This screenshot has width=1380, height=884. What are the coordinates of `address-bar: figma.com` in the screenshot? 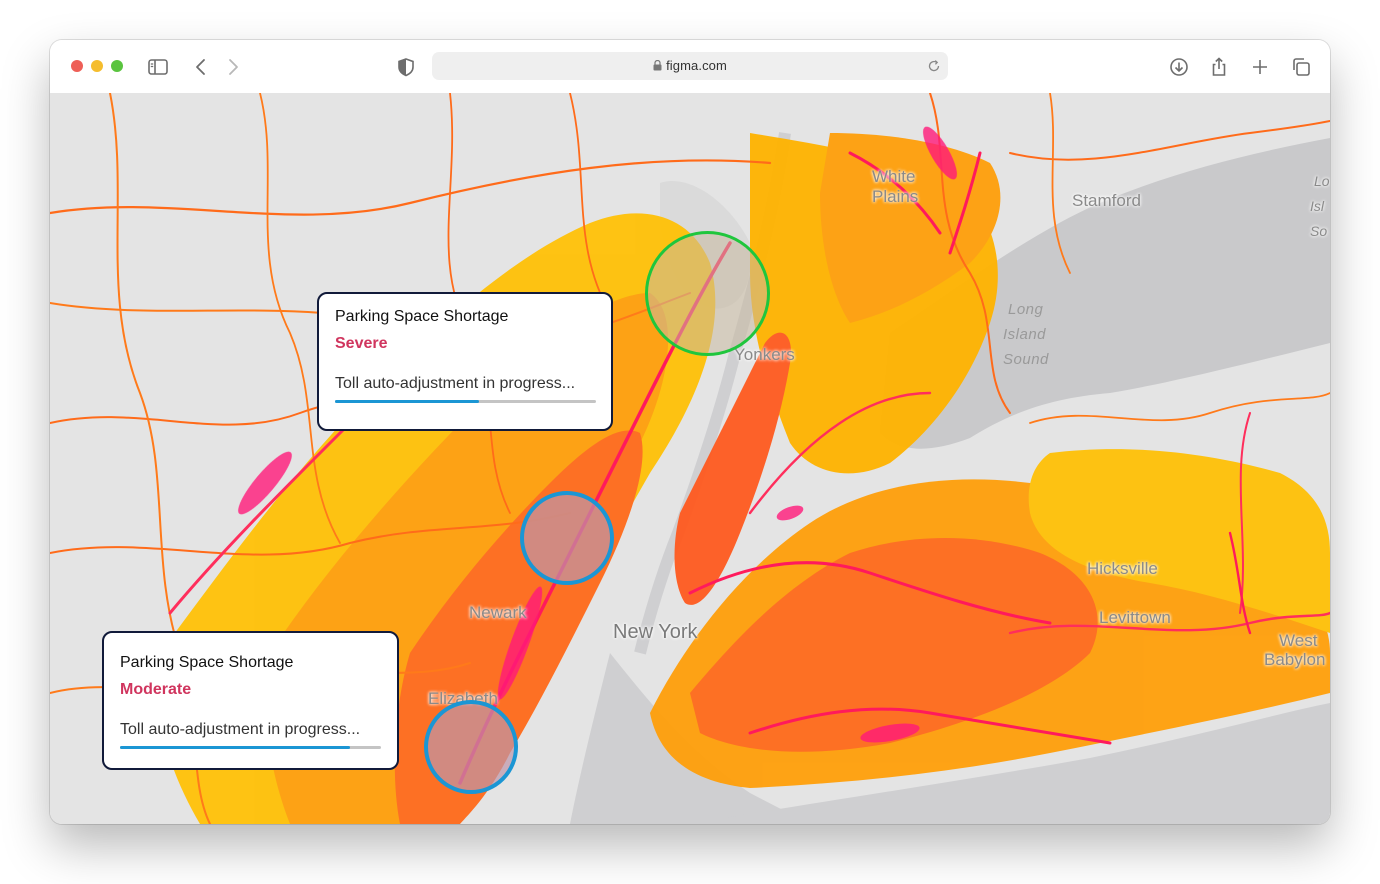 It's located at (690, 66).